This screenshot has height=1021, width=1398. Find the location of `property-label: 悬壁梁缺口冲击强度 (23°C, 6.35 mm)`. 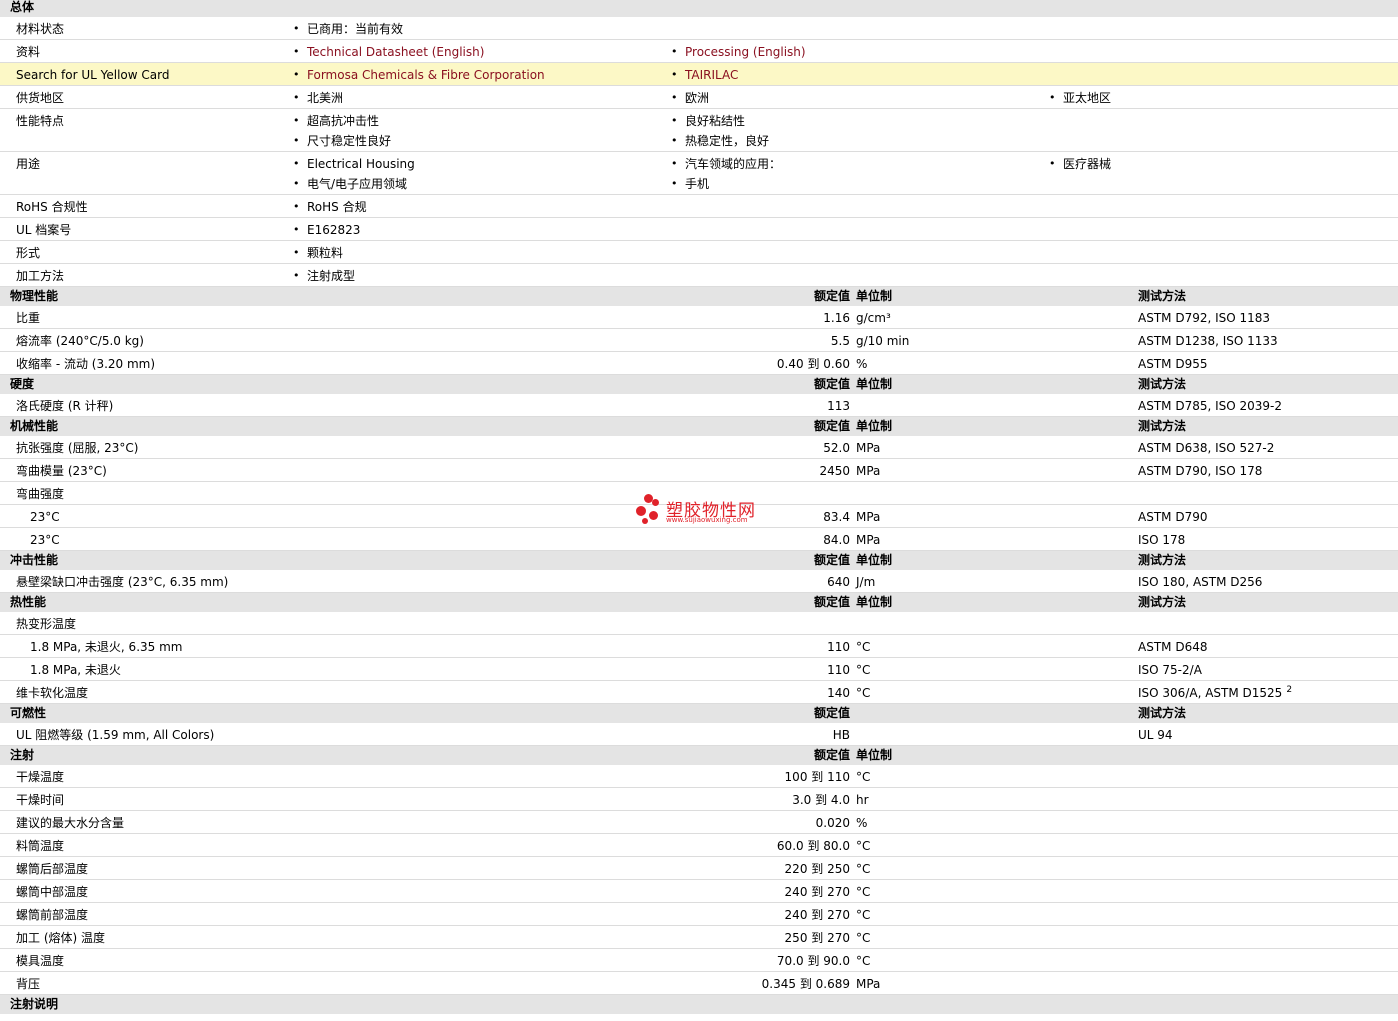

property-label: 悬壁梁缺口冲击强度 (23°C, 6.35 mm) is located at coordinates (122, 582).